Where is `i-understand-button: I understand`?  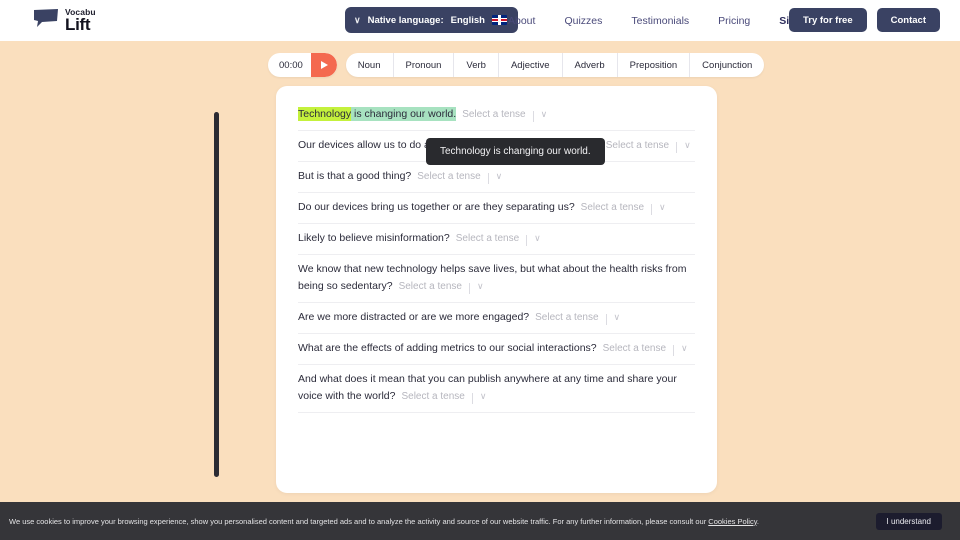
i-understand-button: I understand is located at coordinates (908, 521).